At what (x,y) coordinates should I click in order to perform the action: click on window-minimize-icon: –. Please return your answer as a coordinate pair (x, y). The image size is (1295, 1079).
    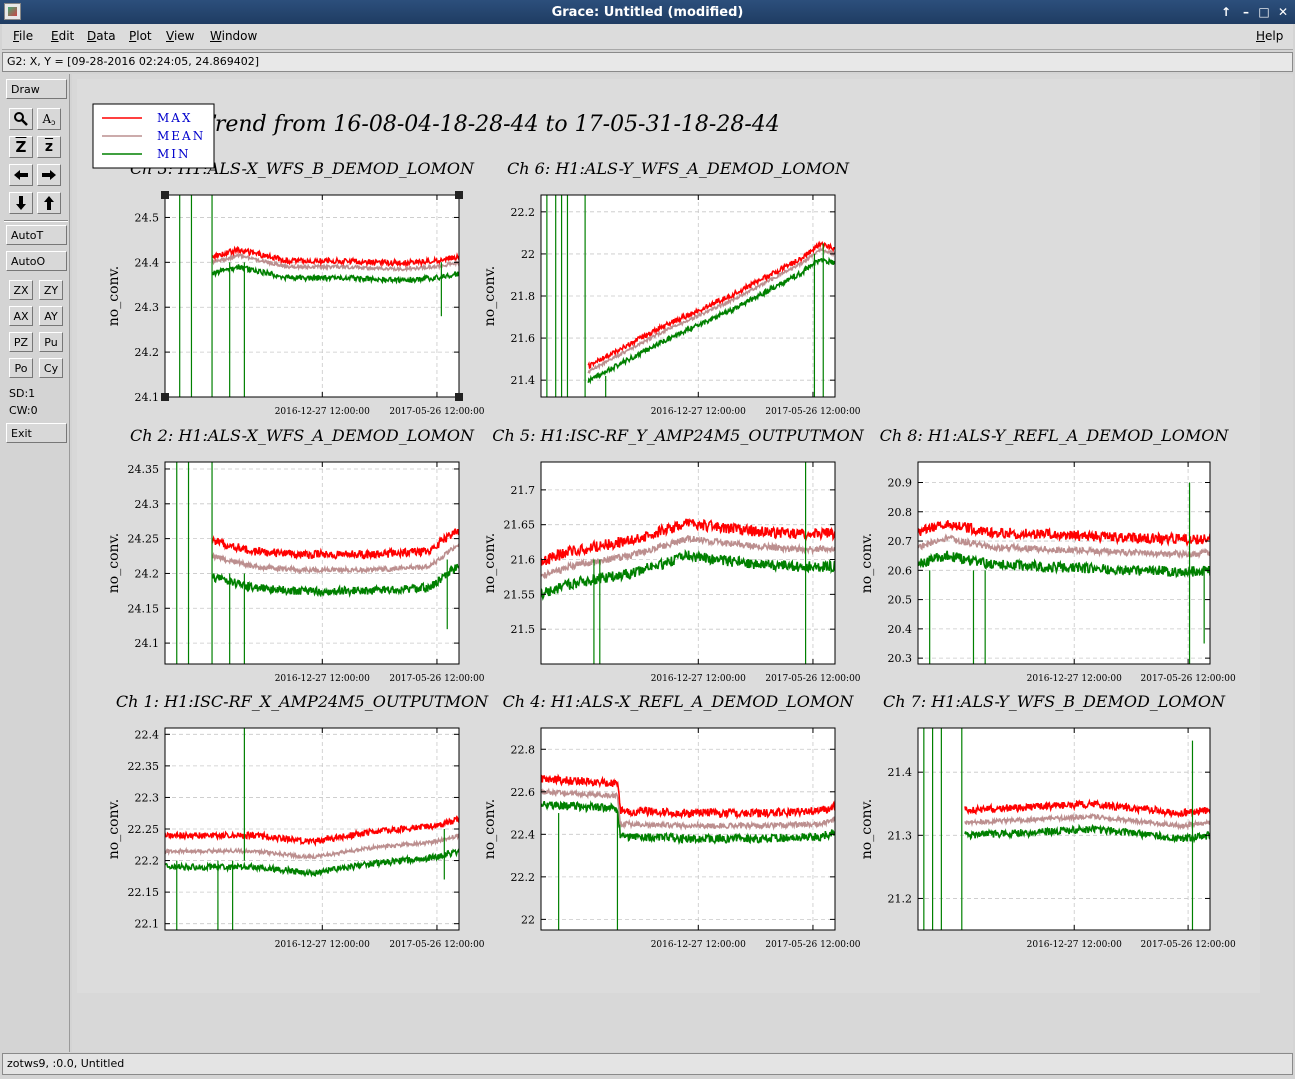
    Looking at the image, I should click on (1246, 12).